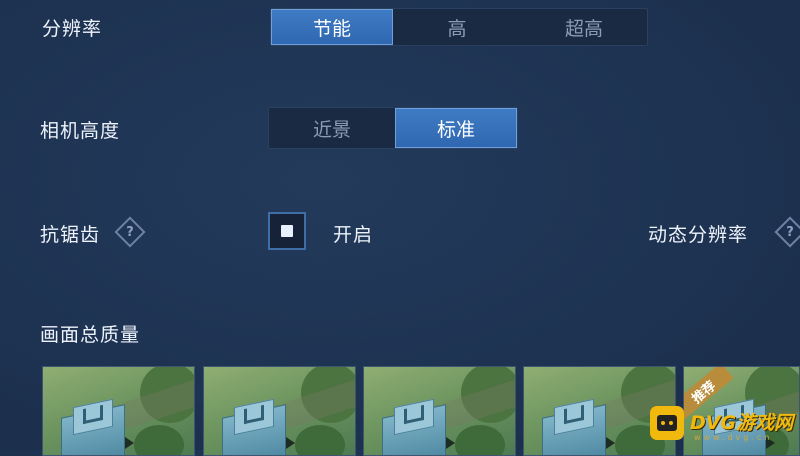 The image size is (800, 456). Describe the element at coordinates (70, 235) in the screenshot. I see `anti-aliasing-label: 抗锯齿` at that location.